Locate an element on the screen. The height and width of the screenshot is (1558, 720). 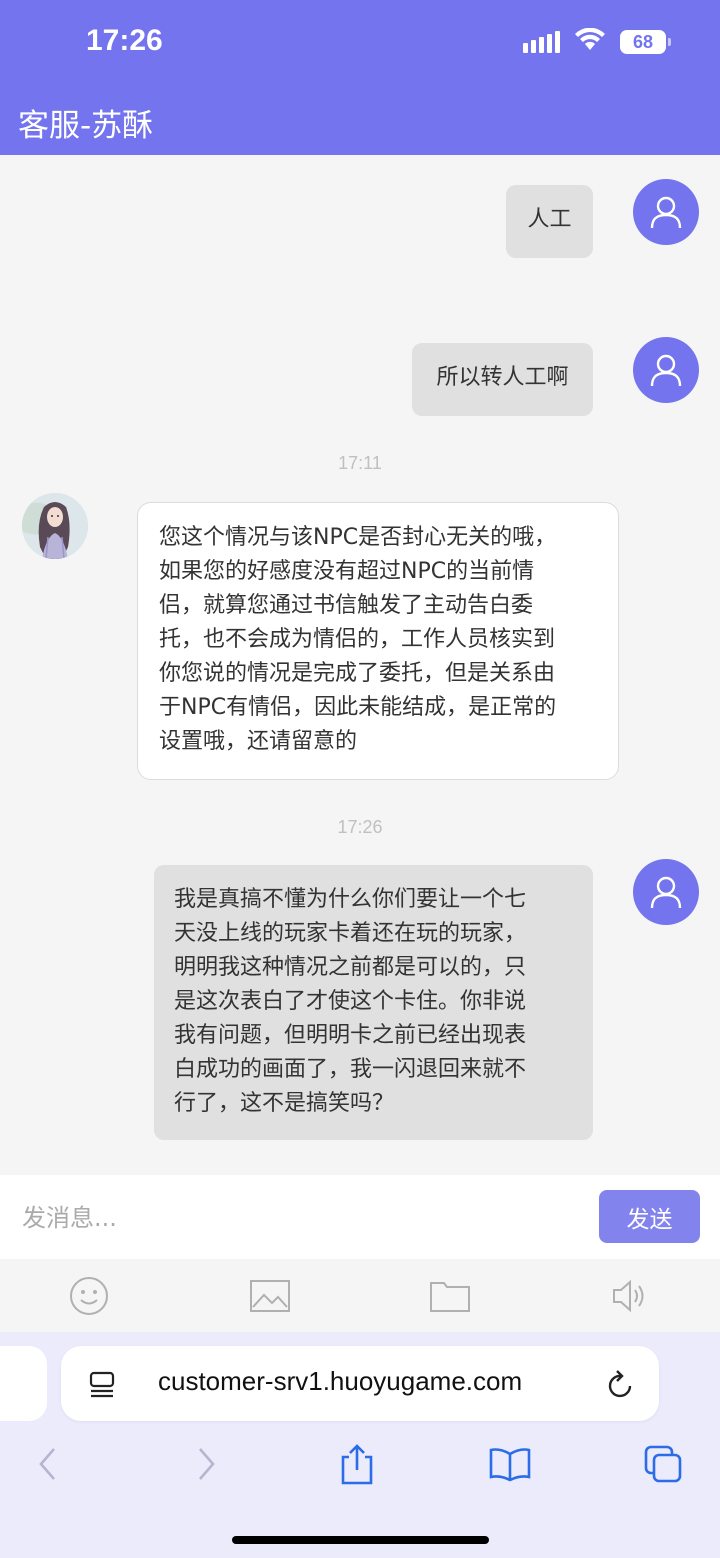
message-bubble-sent: 所以转人工啊 is located at coordinates (502, 379).